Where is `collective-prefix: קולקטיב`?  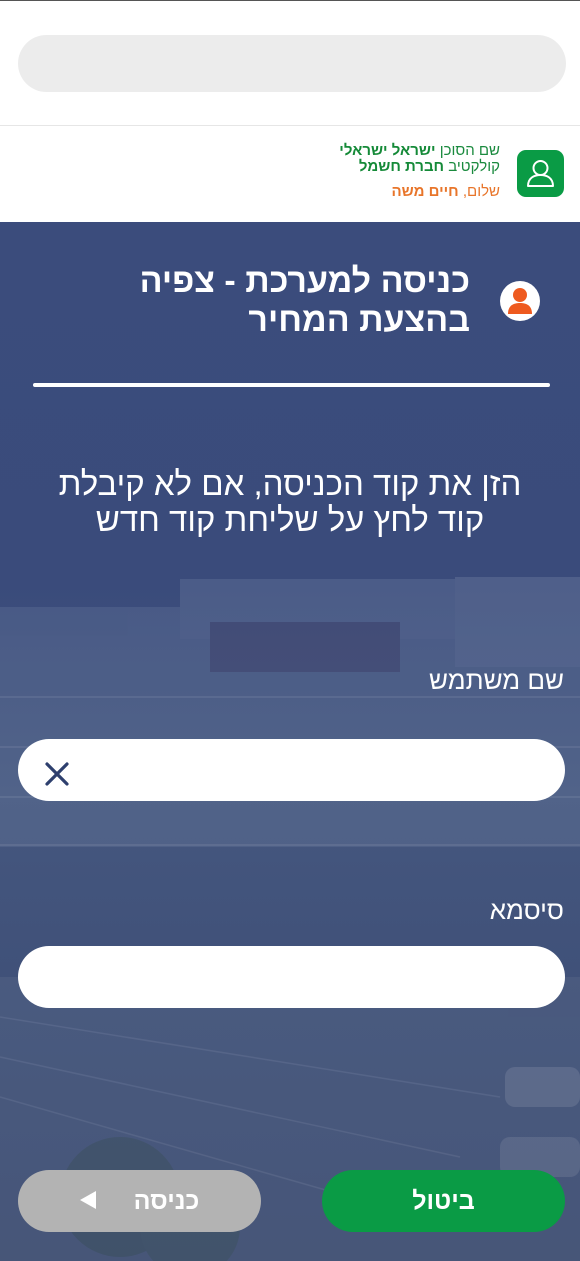
collective-prefix: קולקטיב is located at coordinates (474, 166).